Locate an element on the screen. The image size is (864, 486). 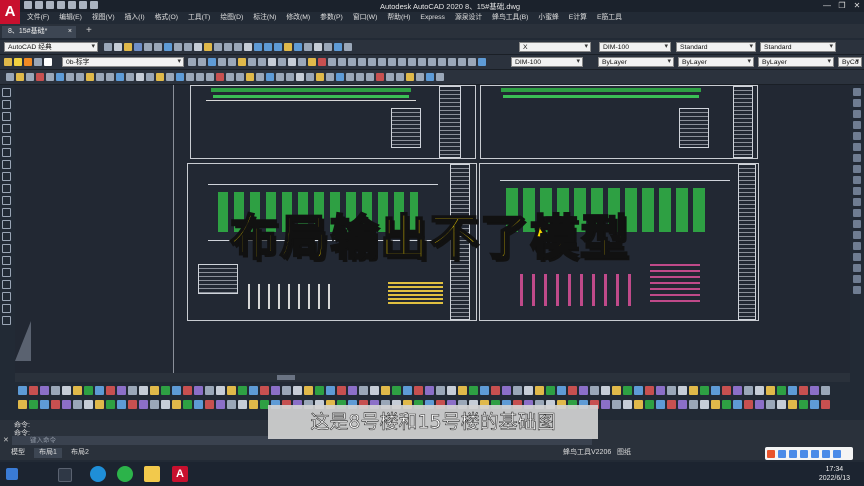
offset-side-icon is located at coordinates (857, 125).